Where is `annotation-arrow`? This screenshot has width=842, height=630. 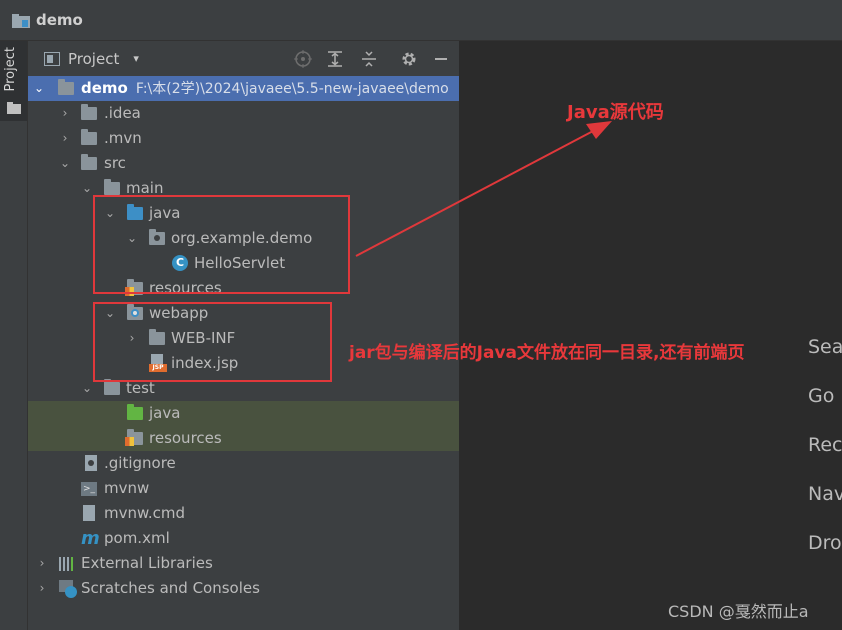 annotation-arrow is located at coordinates (483, 189).